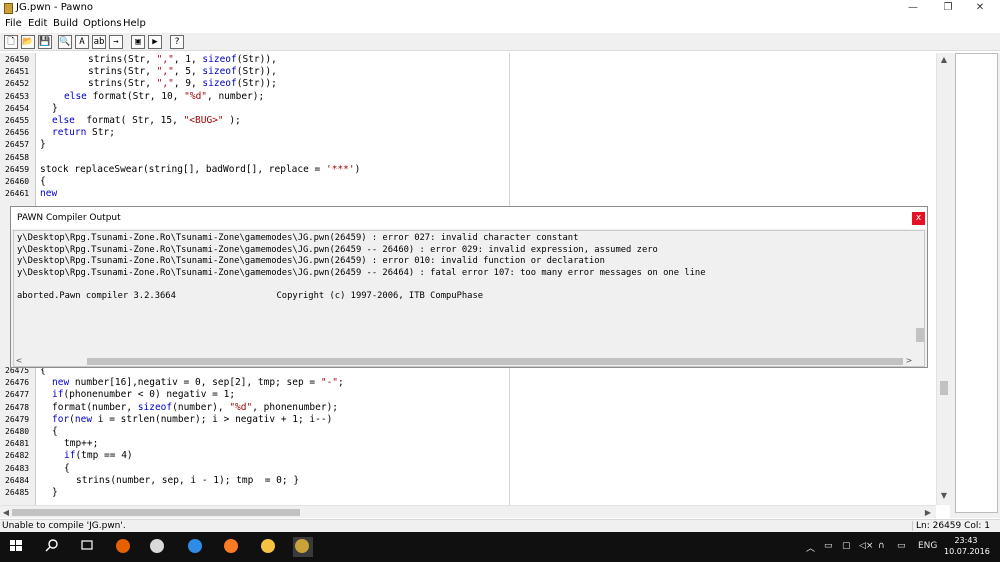 This screenshot has height=562, width=1000. I want to click on scroll-down-arrow: ▼, so click(944, 497).